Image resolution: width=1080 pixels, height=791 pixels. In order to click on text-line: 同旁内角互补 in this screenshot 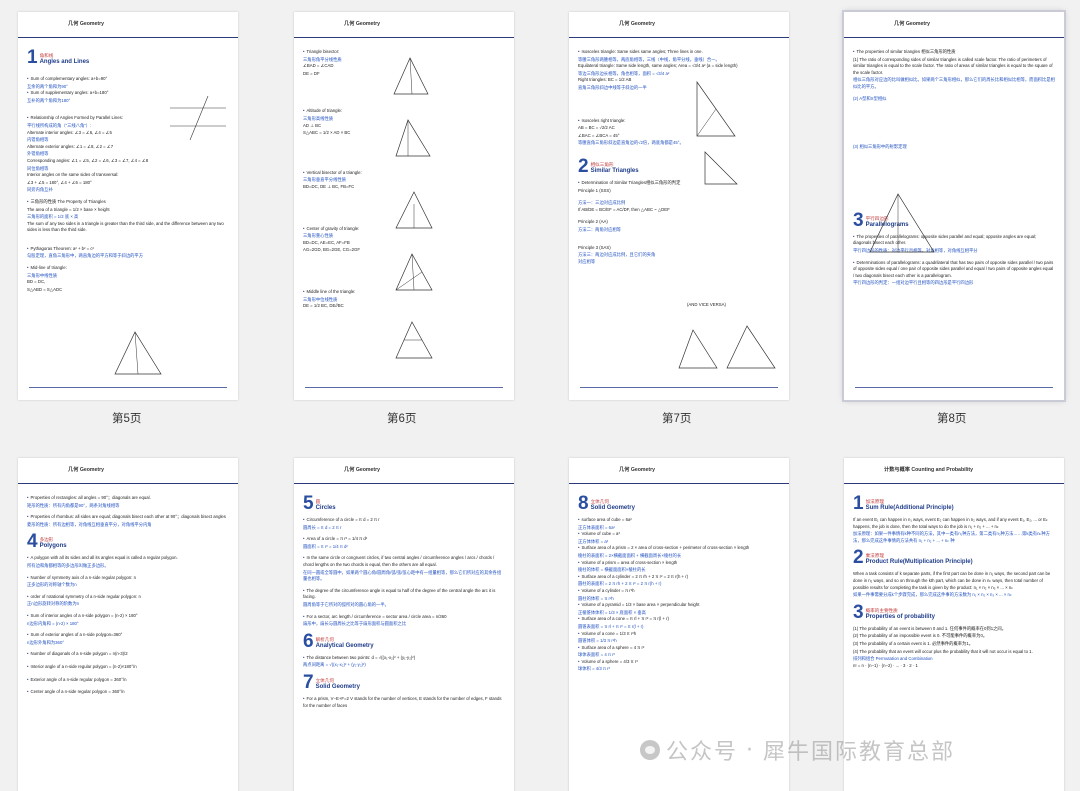, I will do `click(40, 190)`.